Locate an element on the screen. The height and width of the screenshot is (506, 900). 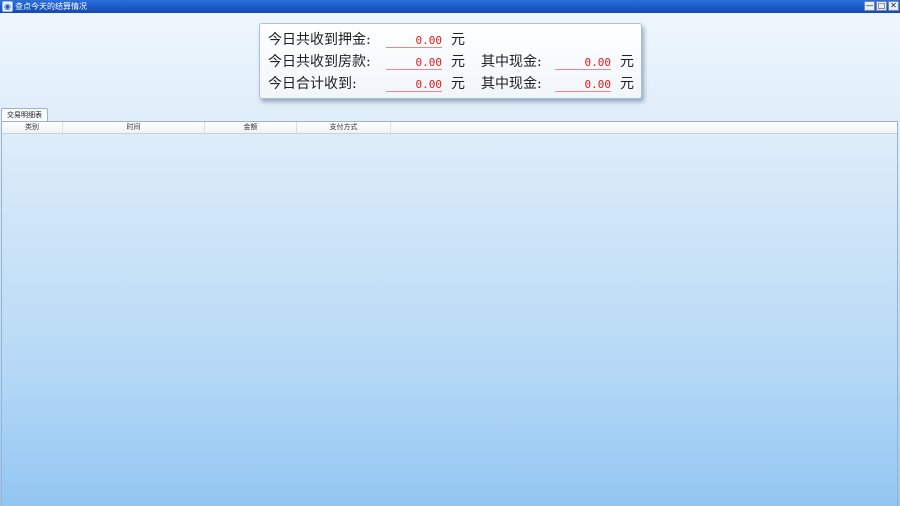
room-payment-row: 今日共收到房款: 0.00 元 其中现金: 0.00 元 is located at coordinates (453, 62).